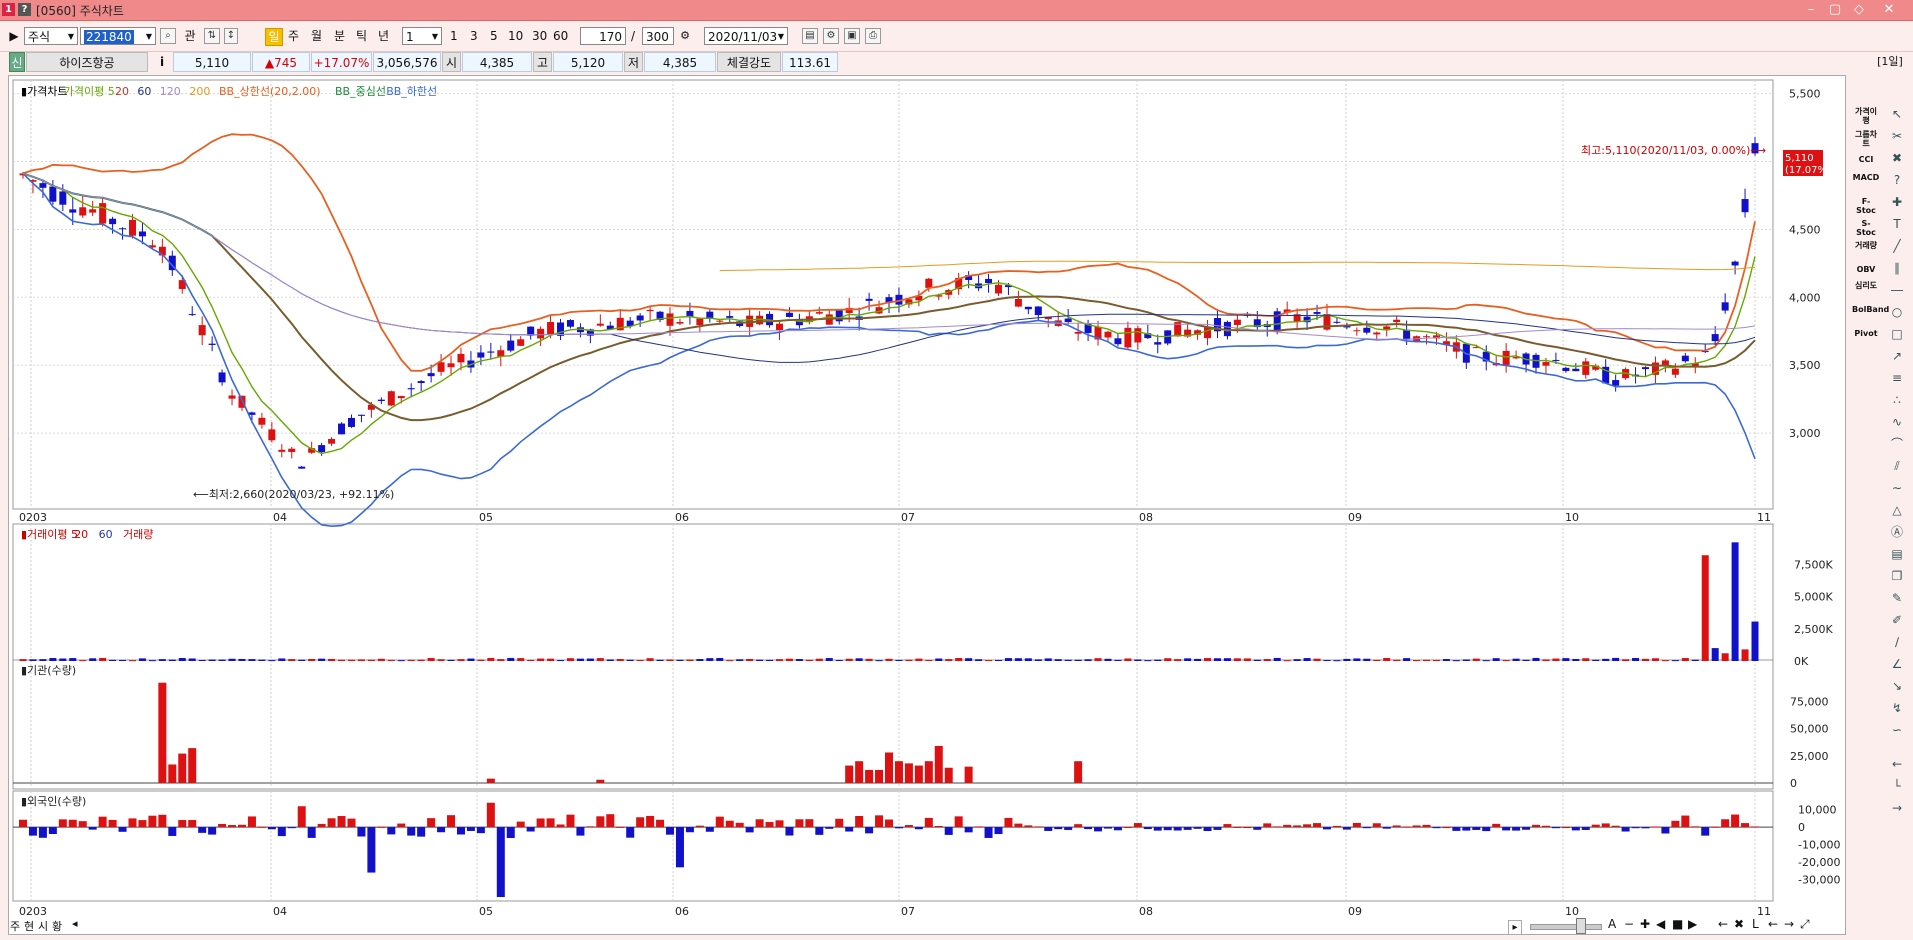 The height and width of the screenshot is (940, 1913). I want to click on min-3: 3, so click(474, 36).